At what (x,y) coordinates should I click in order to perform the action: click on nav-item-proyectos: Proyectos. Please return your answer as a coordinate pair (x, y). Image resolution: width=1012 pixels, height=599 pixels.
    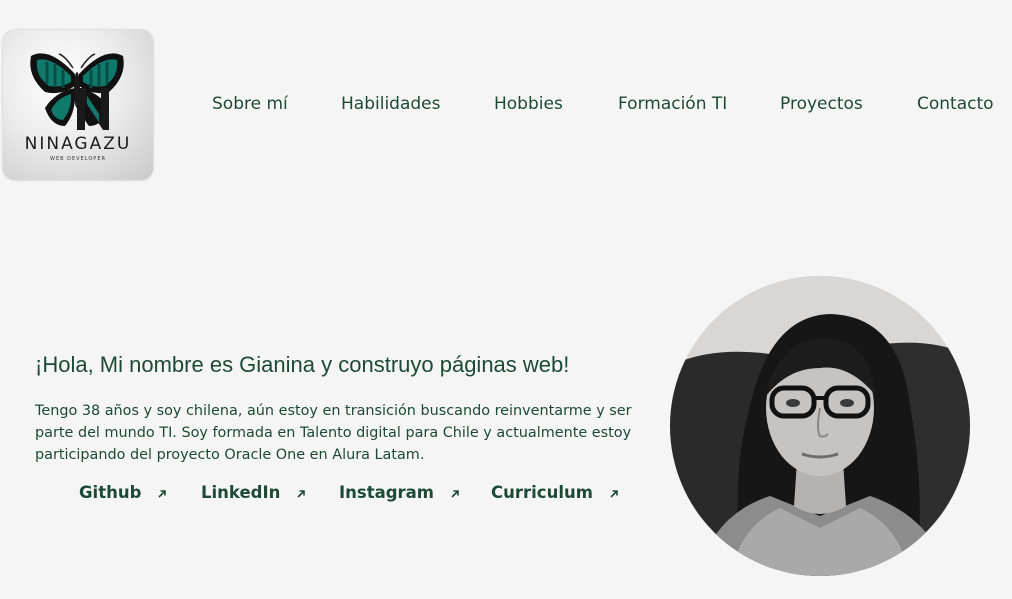
    Looking at the image, I should click on (821, 104).